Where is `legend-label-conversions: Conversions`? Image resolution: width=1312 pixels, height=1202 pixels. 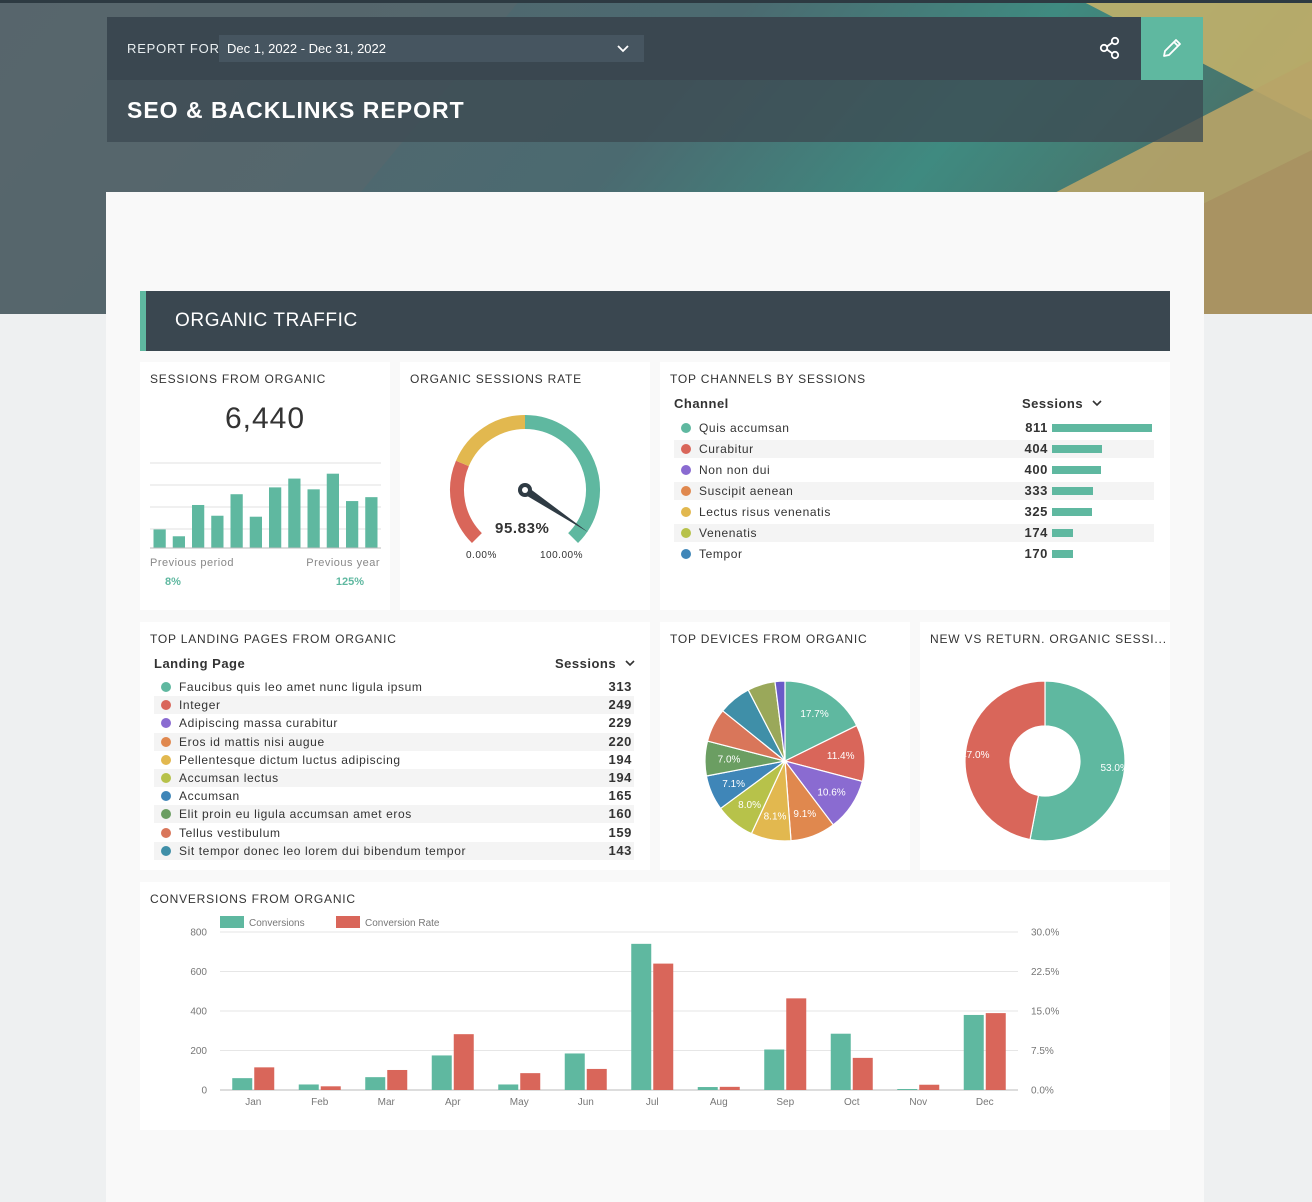
legend-label-conversions: Conversions is located at coordinates (277, 923).